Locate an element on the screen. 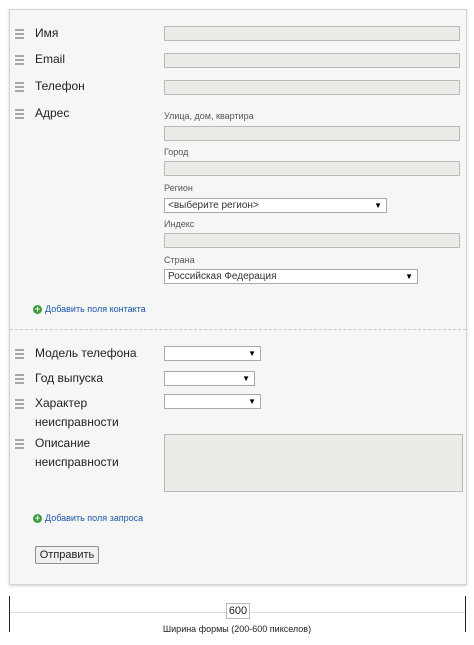  ruler-value: 600 is located at coordinates (238, 611).